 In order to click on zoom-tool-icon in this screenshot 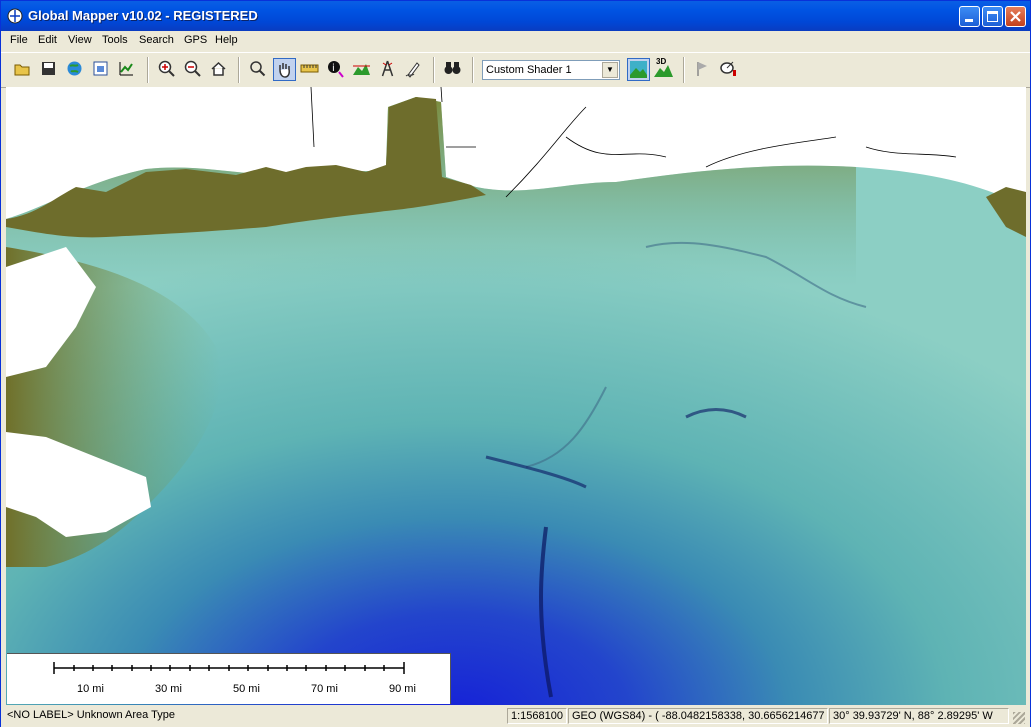, I will do `click(258, 69)`.